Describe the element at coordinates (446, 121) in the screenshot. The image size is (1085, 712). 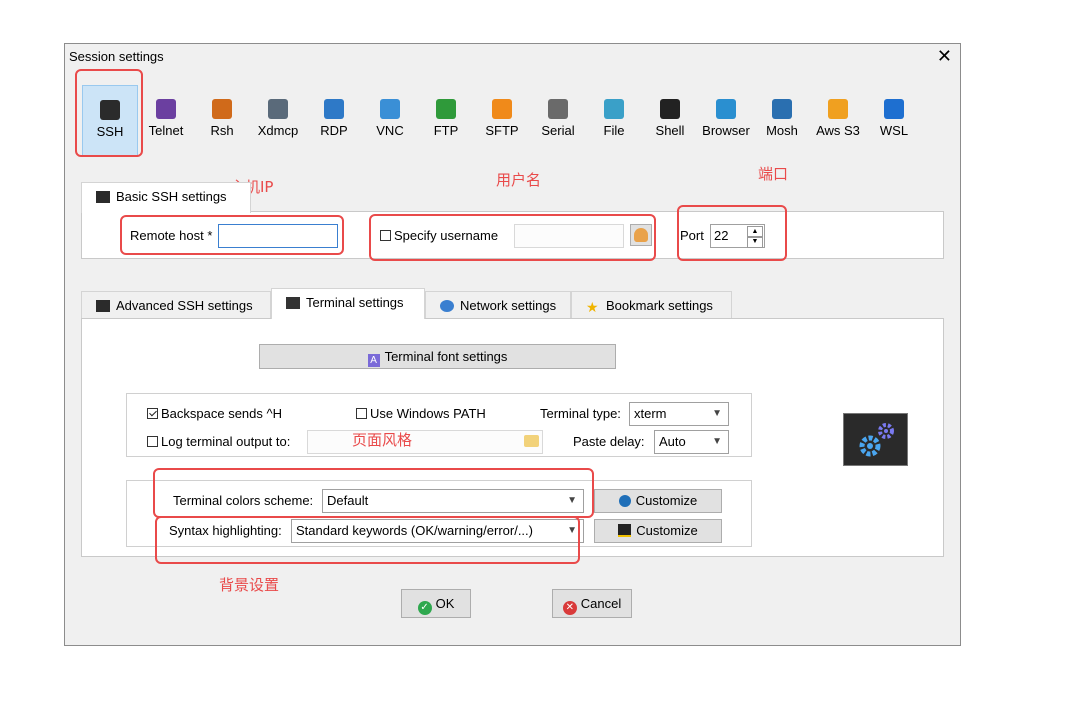
I see `protocol-ftp: FTP` at that location.